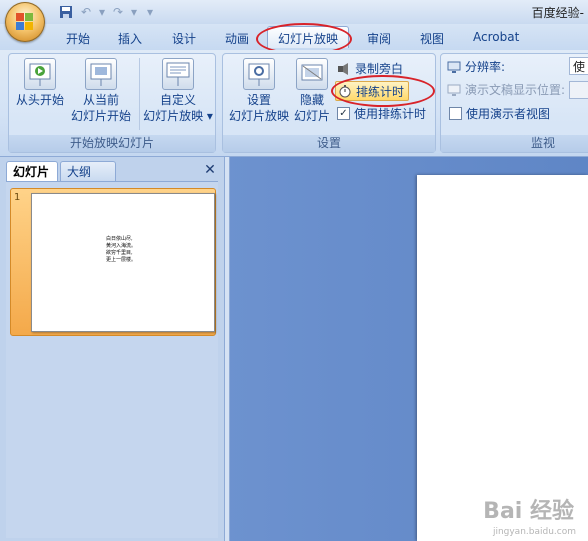  Describe the element at coordinates (557, 13) in the screenshot. I see `window-title: 百度经验-` at that location.